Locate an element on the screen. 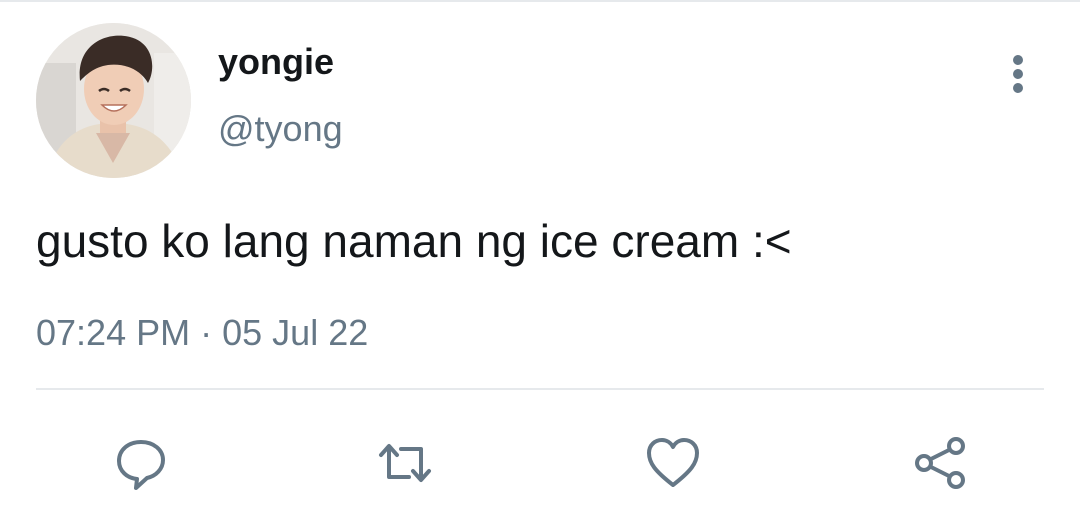 The height and width of the screenshot is (526, 1080). avatar-image is located at coordinates (113, 100).